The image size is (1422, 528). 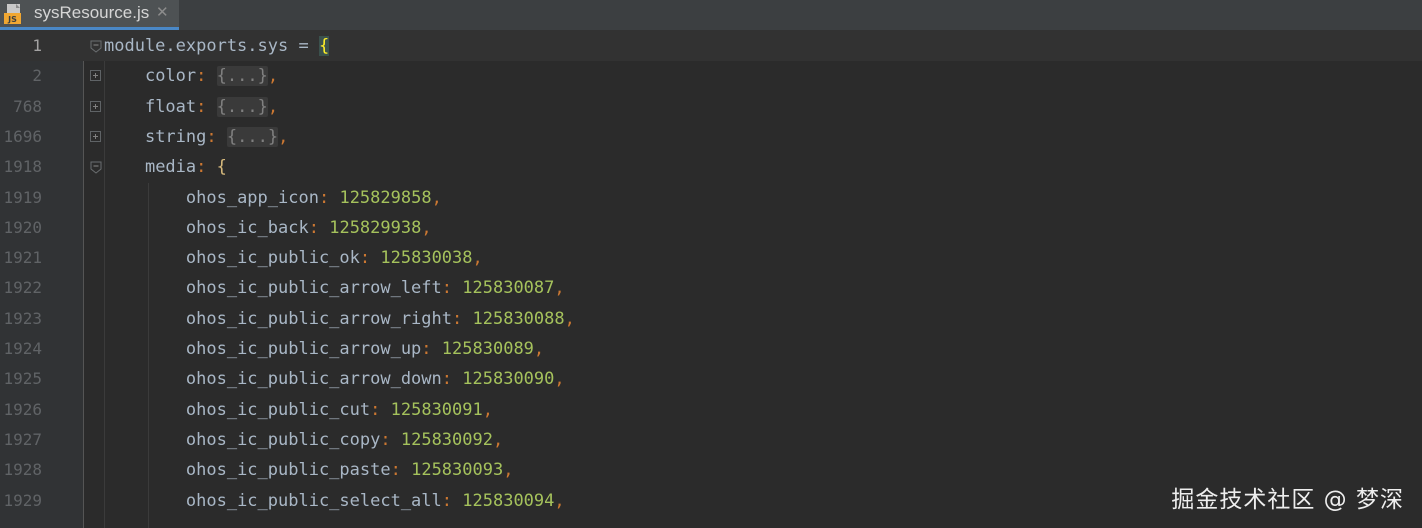 What do you see at coordinates (22, 197) in the screenshot?
I see `line-number: 1919` at bounding box center [22, 197].